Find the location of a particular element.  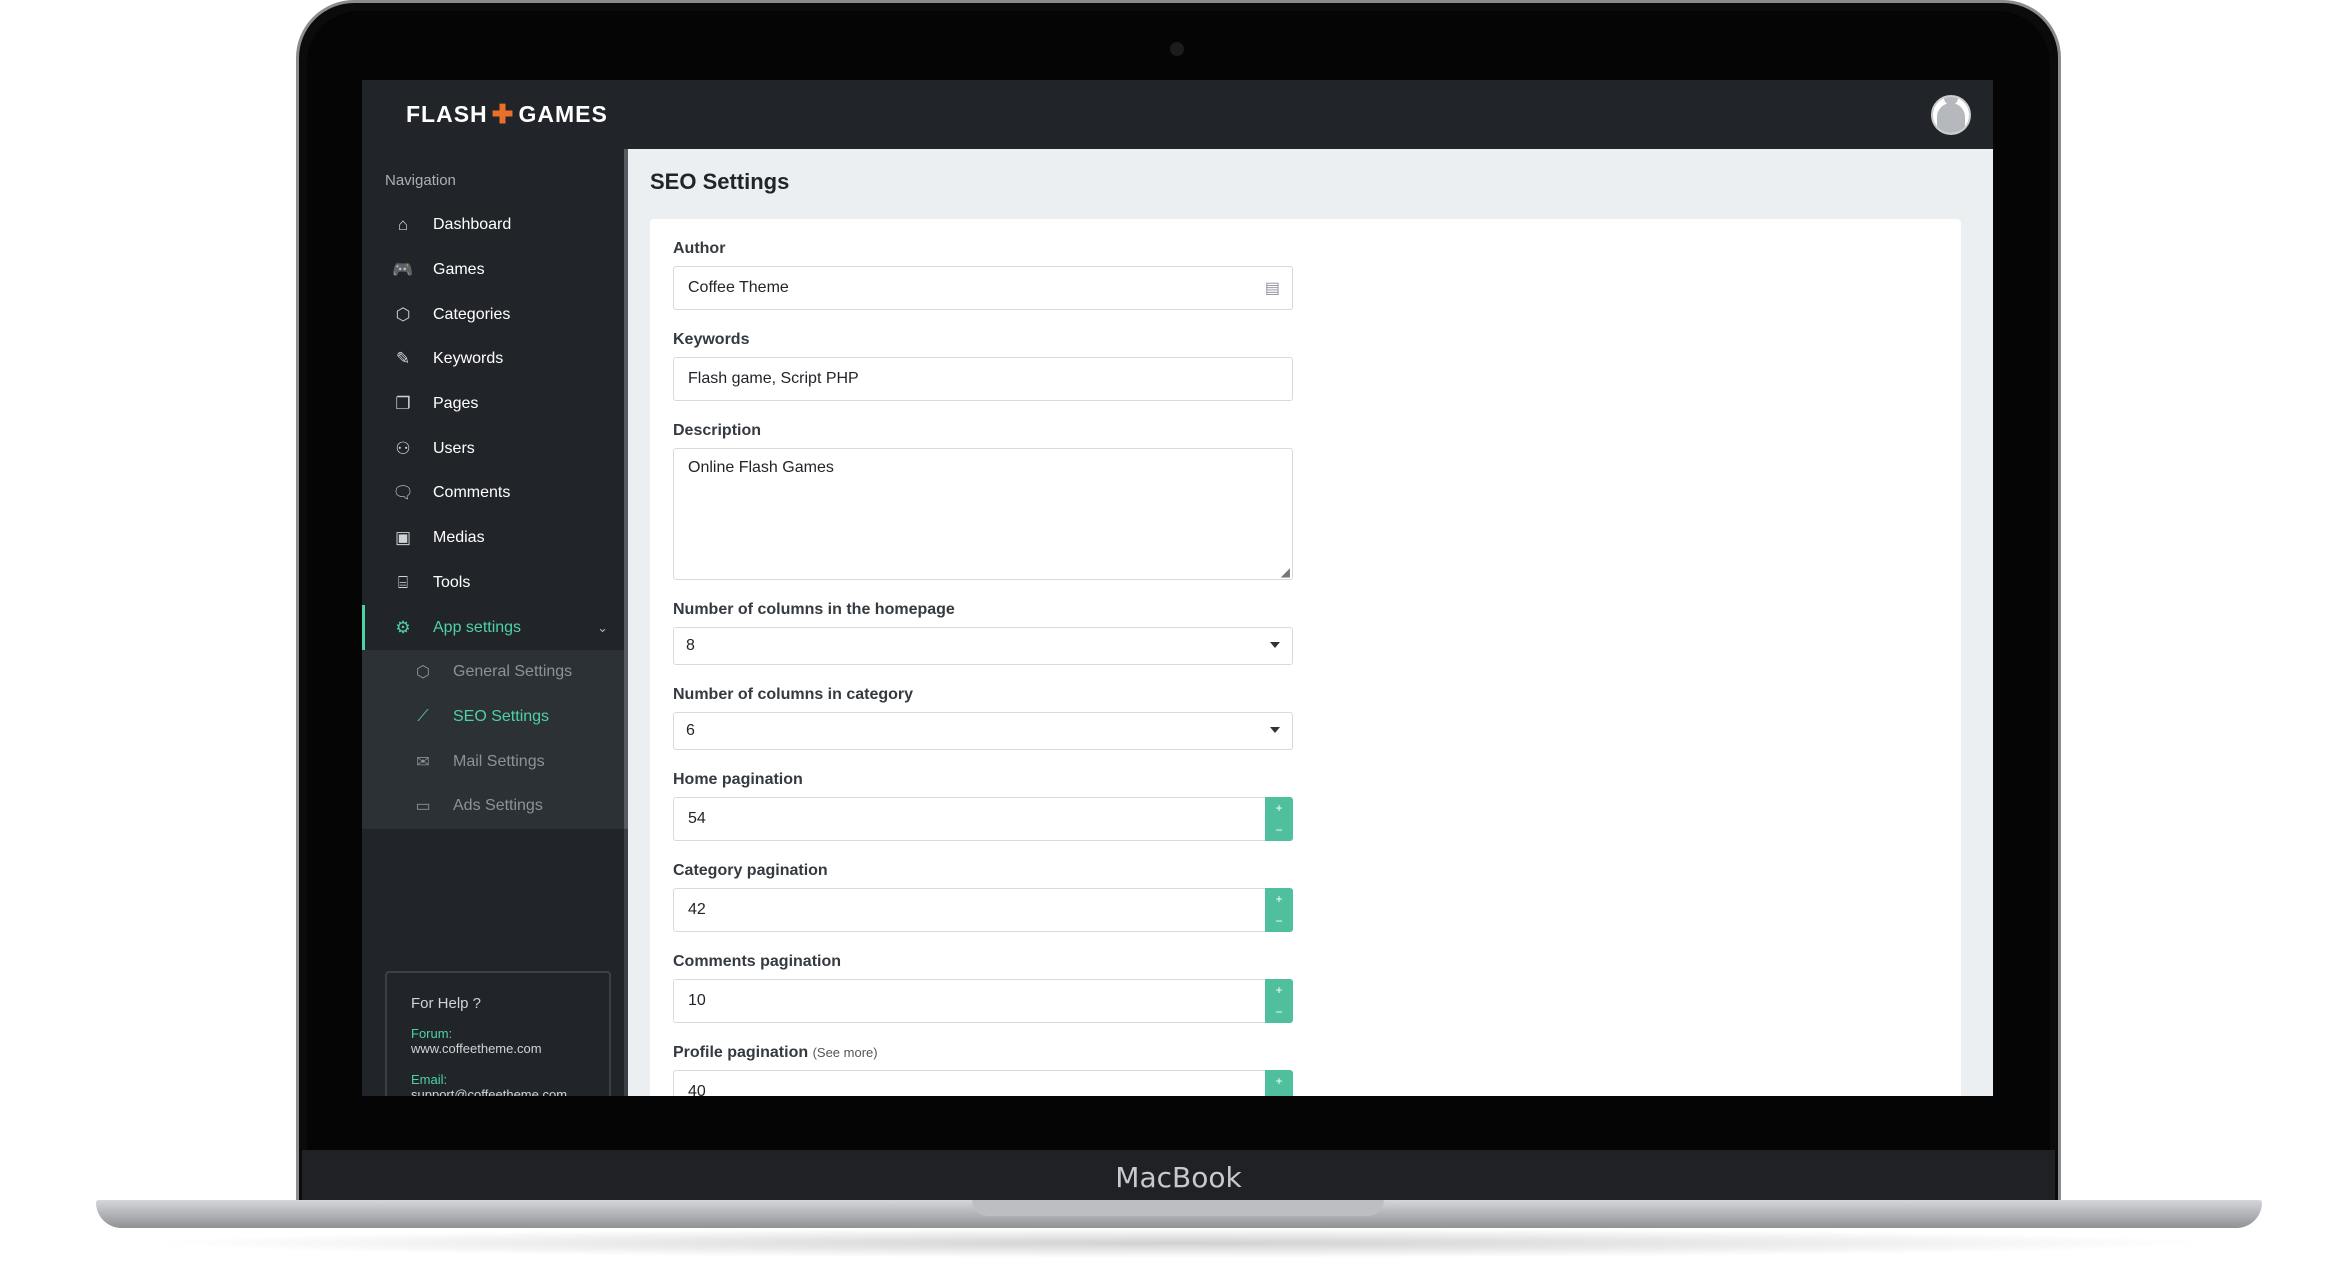

sidebar-title: Navigation is located at coordinates (420, 180).